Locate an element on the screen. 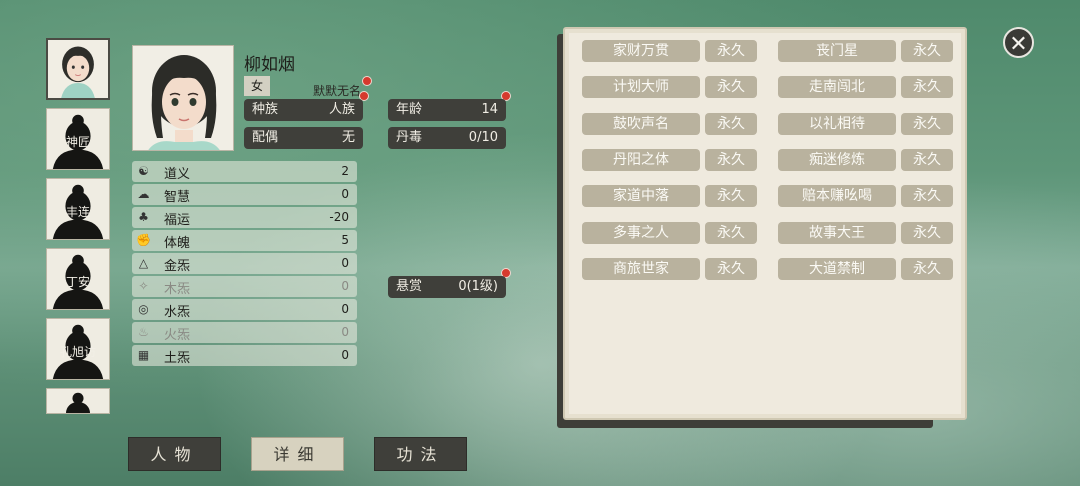 Image resolution: width=1080 pixels, height=486 pixels. stat-value: 5 is located at coordinates (345, 240).